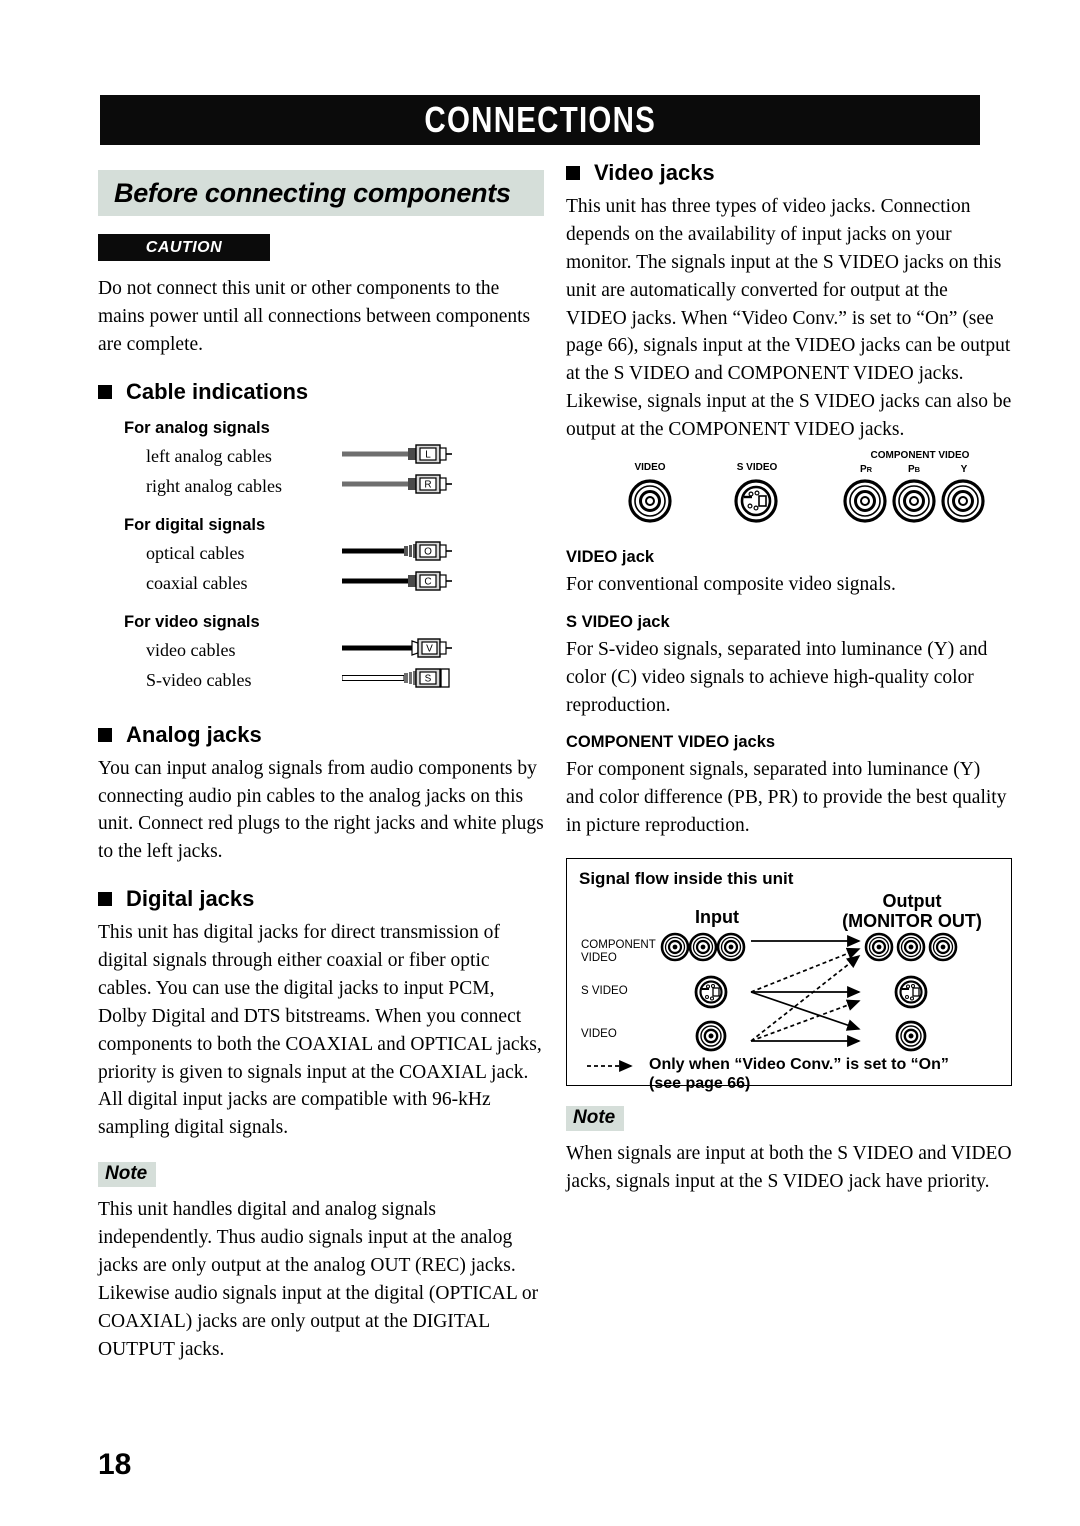 The image size is (1080, 1526). I want to click on page-header-bar: CONNECTIONS, so click(540, 120).